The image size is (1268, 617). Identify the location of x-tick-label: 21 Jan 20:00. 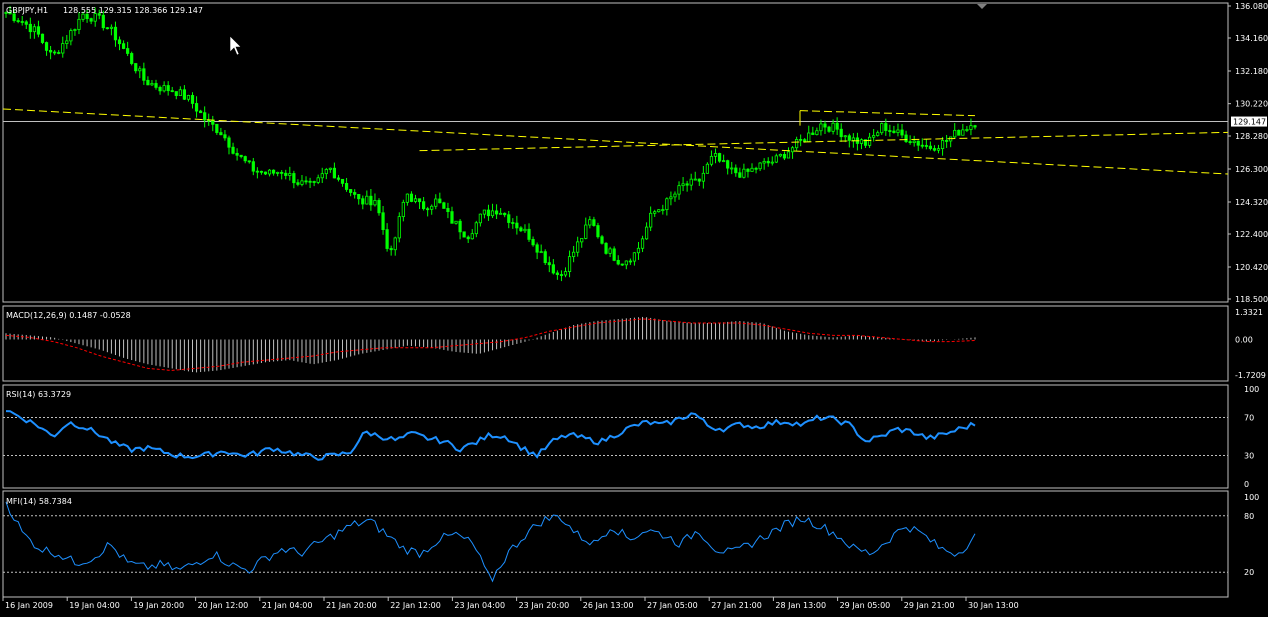
(351, 605).